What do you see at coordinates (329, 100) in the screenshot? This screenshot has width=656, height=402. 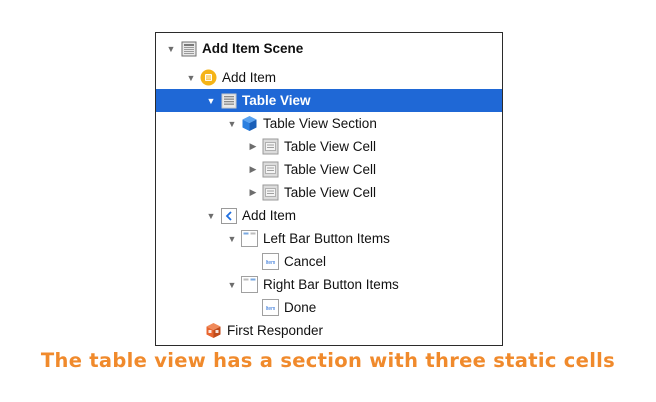 I see `outline-row-table-view: ▼ Table View` at bounding box center [329, 100].